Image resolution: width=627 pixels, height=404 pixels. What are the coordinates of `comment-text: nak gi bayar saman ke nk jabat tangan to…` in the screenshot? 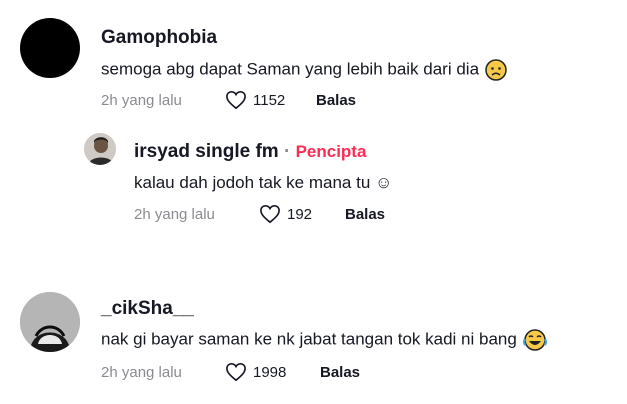 It's located at (324, 340).